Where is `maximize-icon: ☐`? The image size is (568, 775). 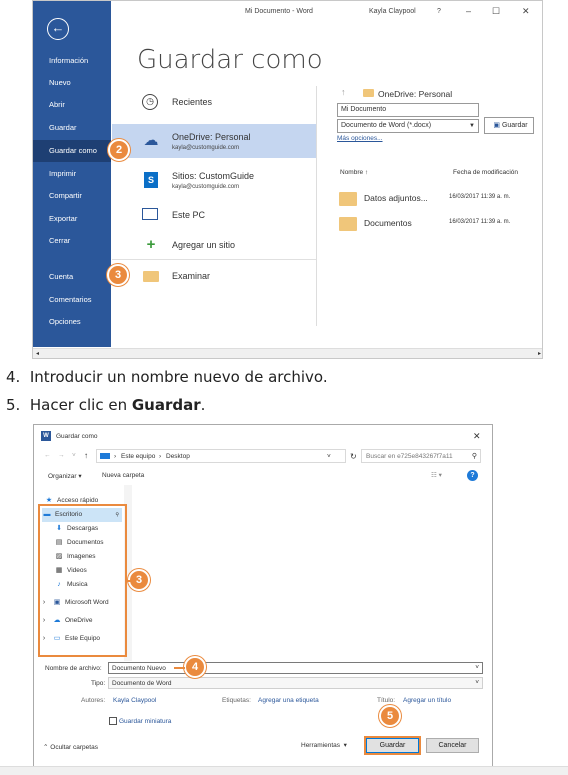
maximize-icon: ☐ is located at coordinates (496, 11).